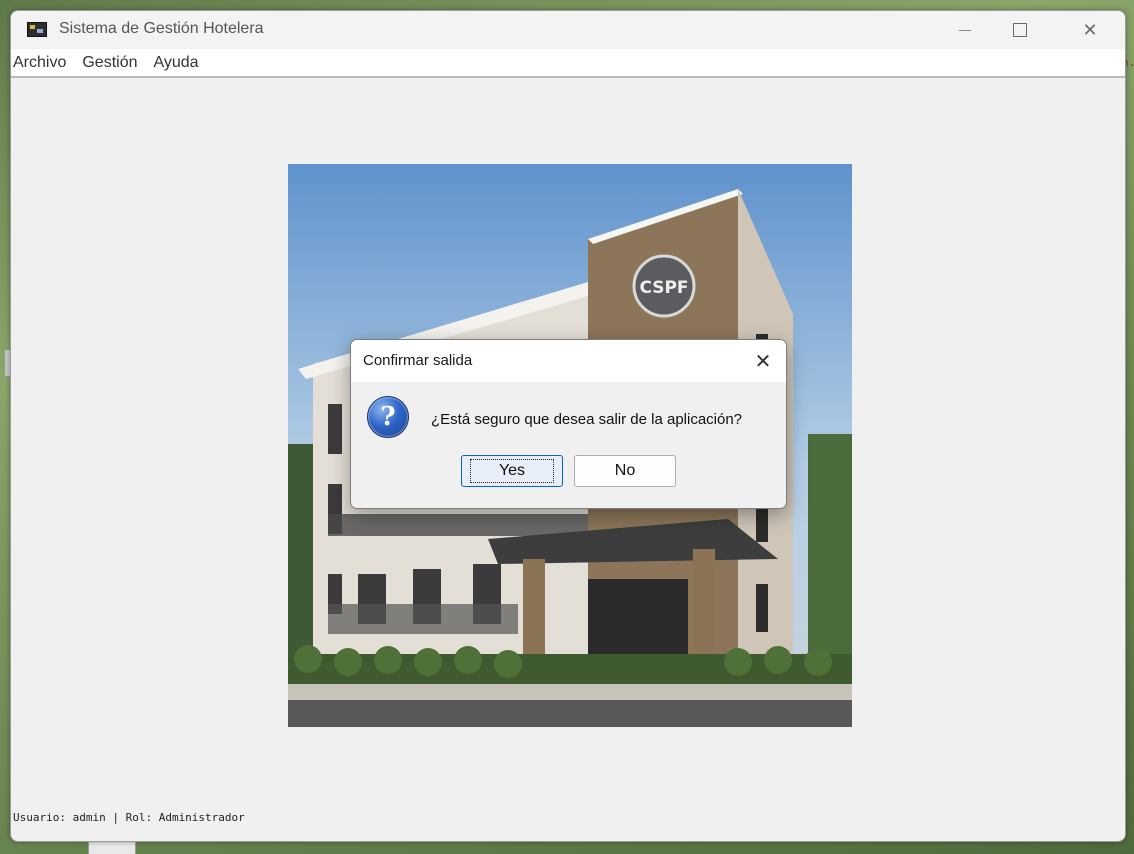 This screenshot has width=1134, height=854. I want to click on menu-archivo: Archivo, so click(43, 63).